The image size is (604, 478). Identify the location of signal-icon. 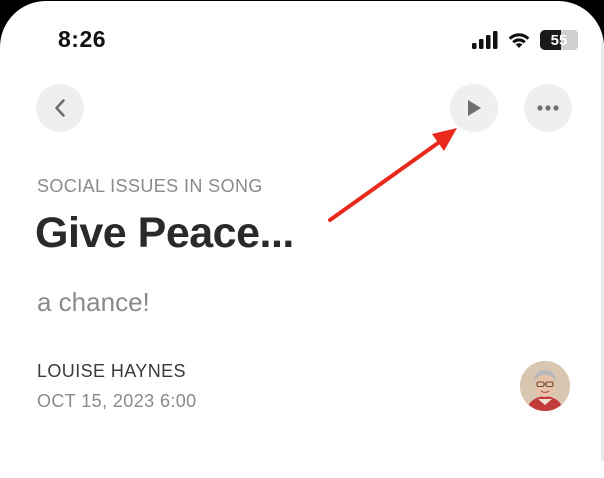
(485, 40).